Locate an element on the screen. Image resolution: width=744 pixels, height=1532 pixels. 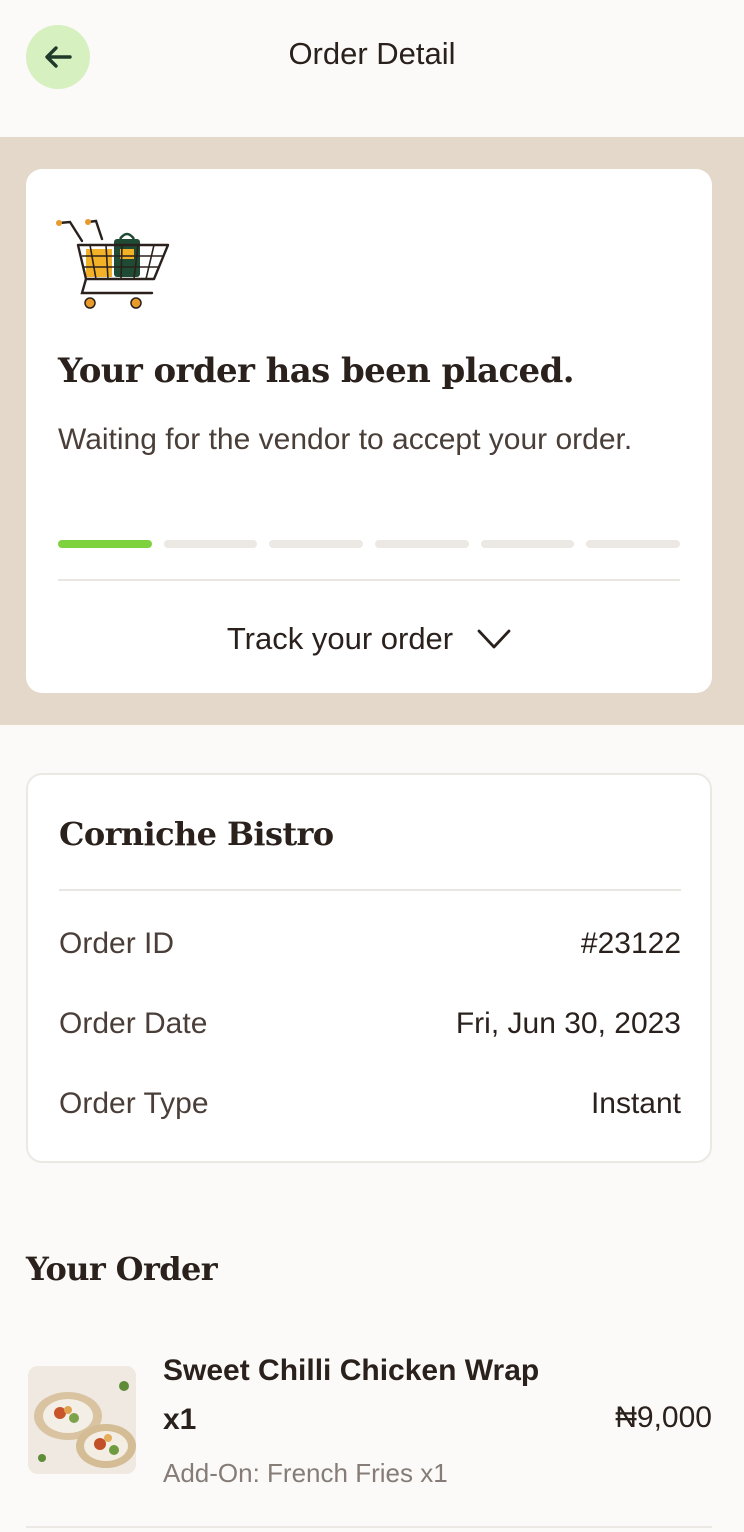
order-type-value: Instant is located at coordinates (635, 1103).